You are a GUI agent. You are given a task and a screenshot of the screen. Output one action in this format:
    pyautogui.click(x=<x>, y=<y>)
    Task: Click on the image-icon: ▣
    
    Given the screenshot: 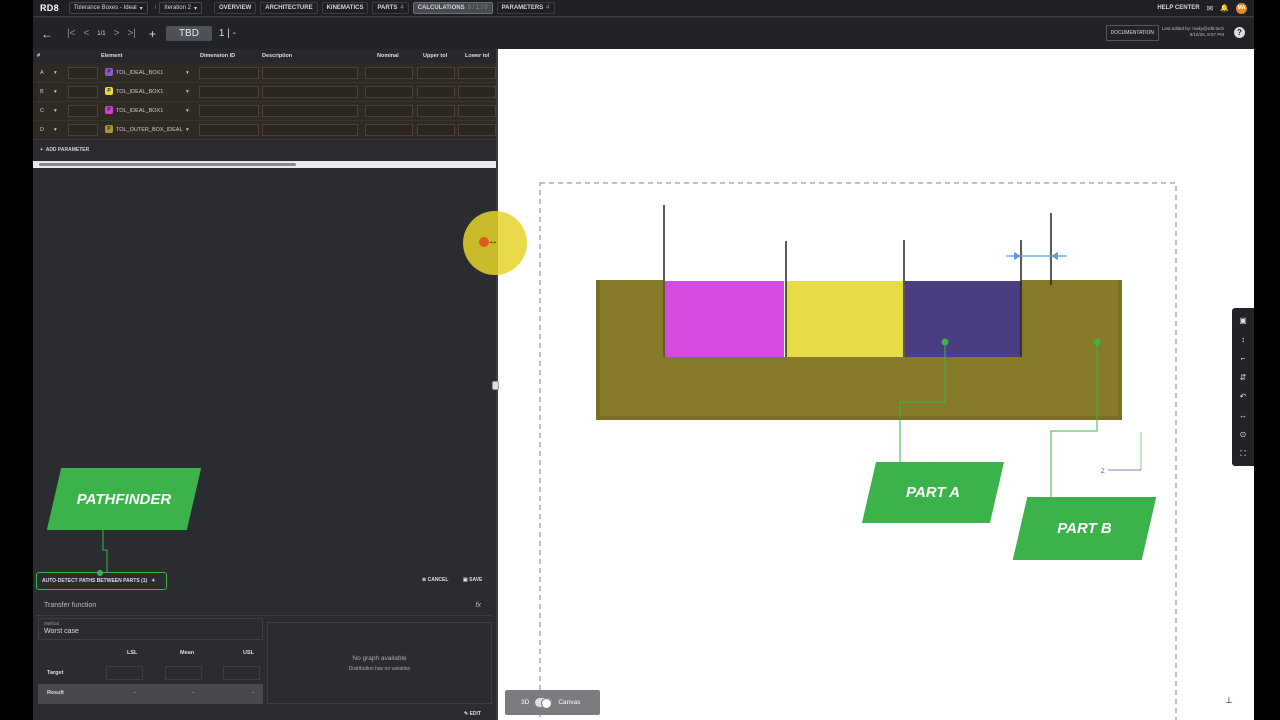 What is the action you would take?
    pyautogui.click(x=1243, y=320)
    